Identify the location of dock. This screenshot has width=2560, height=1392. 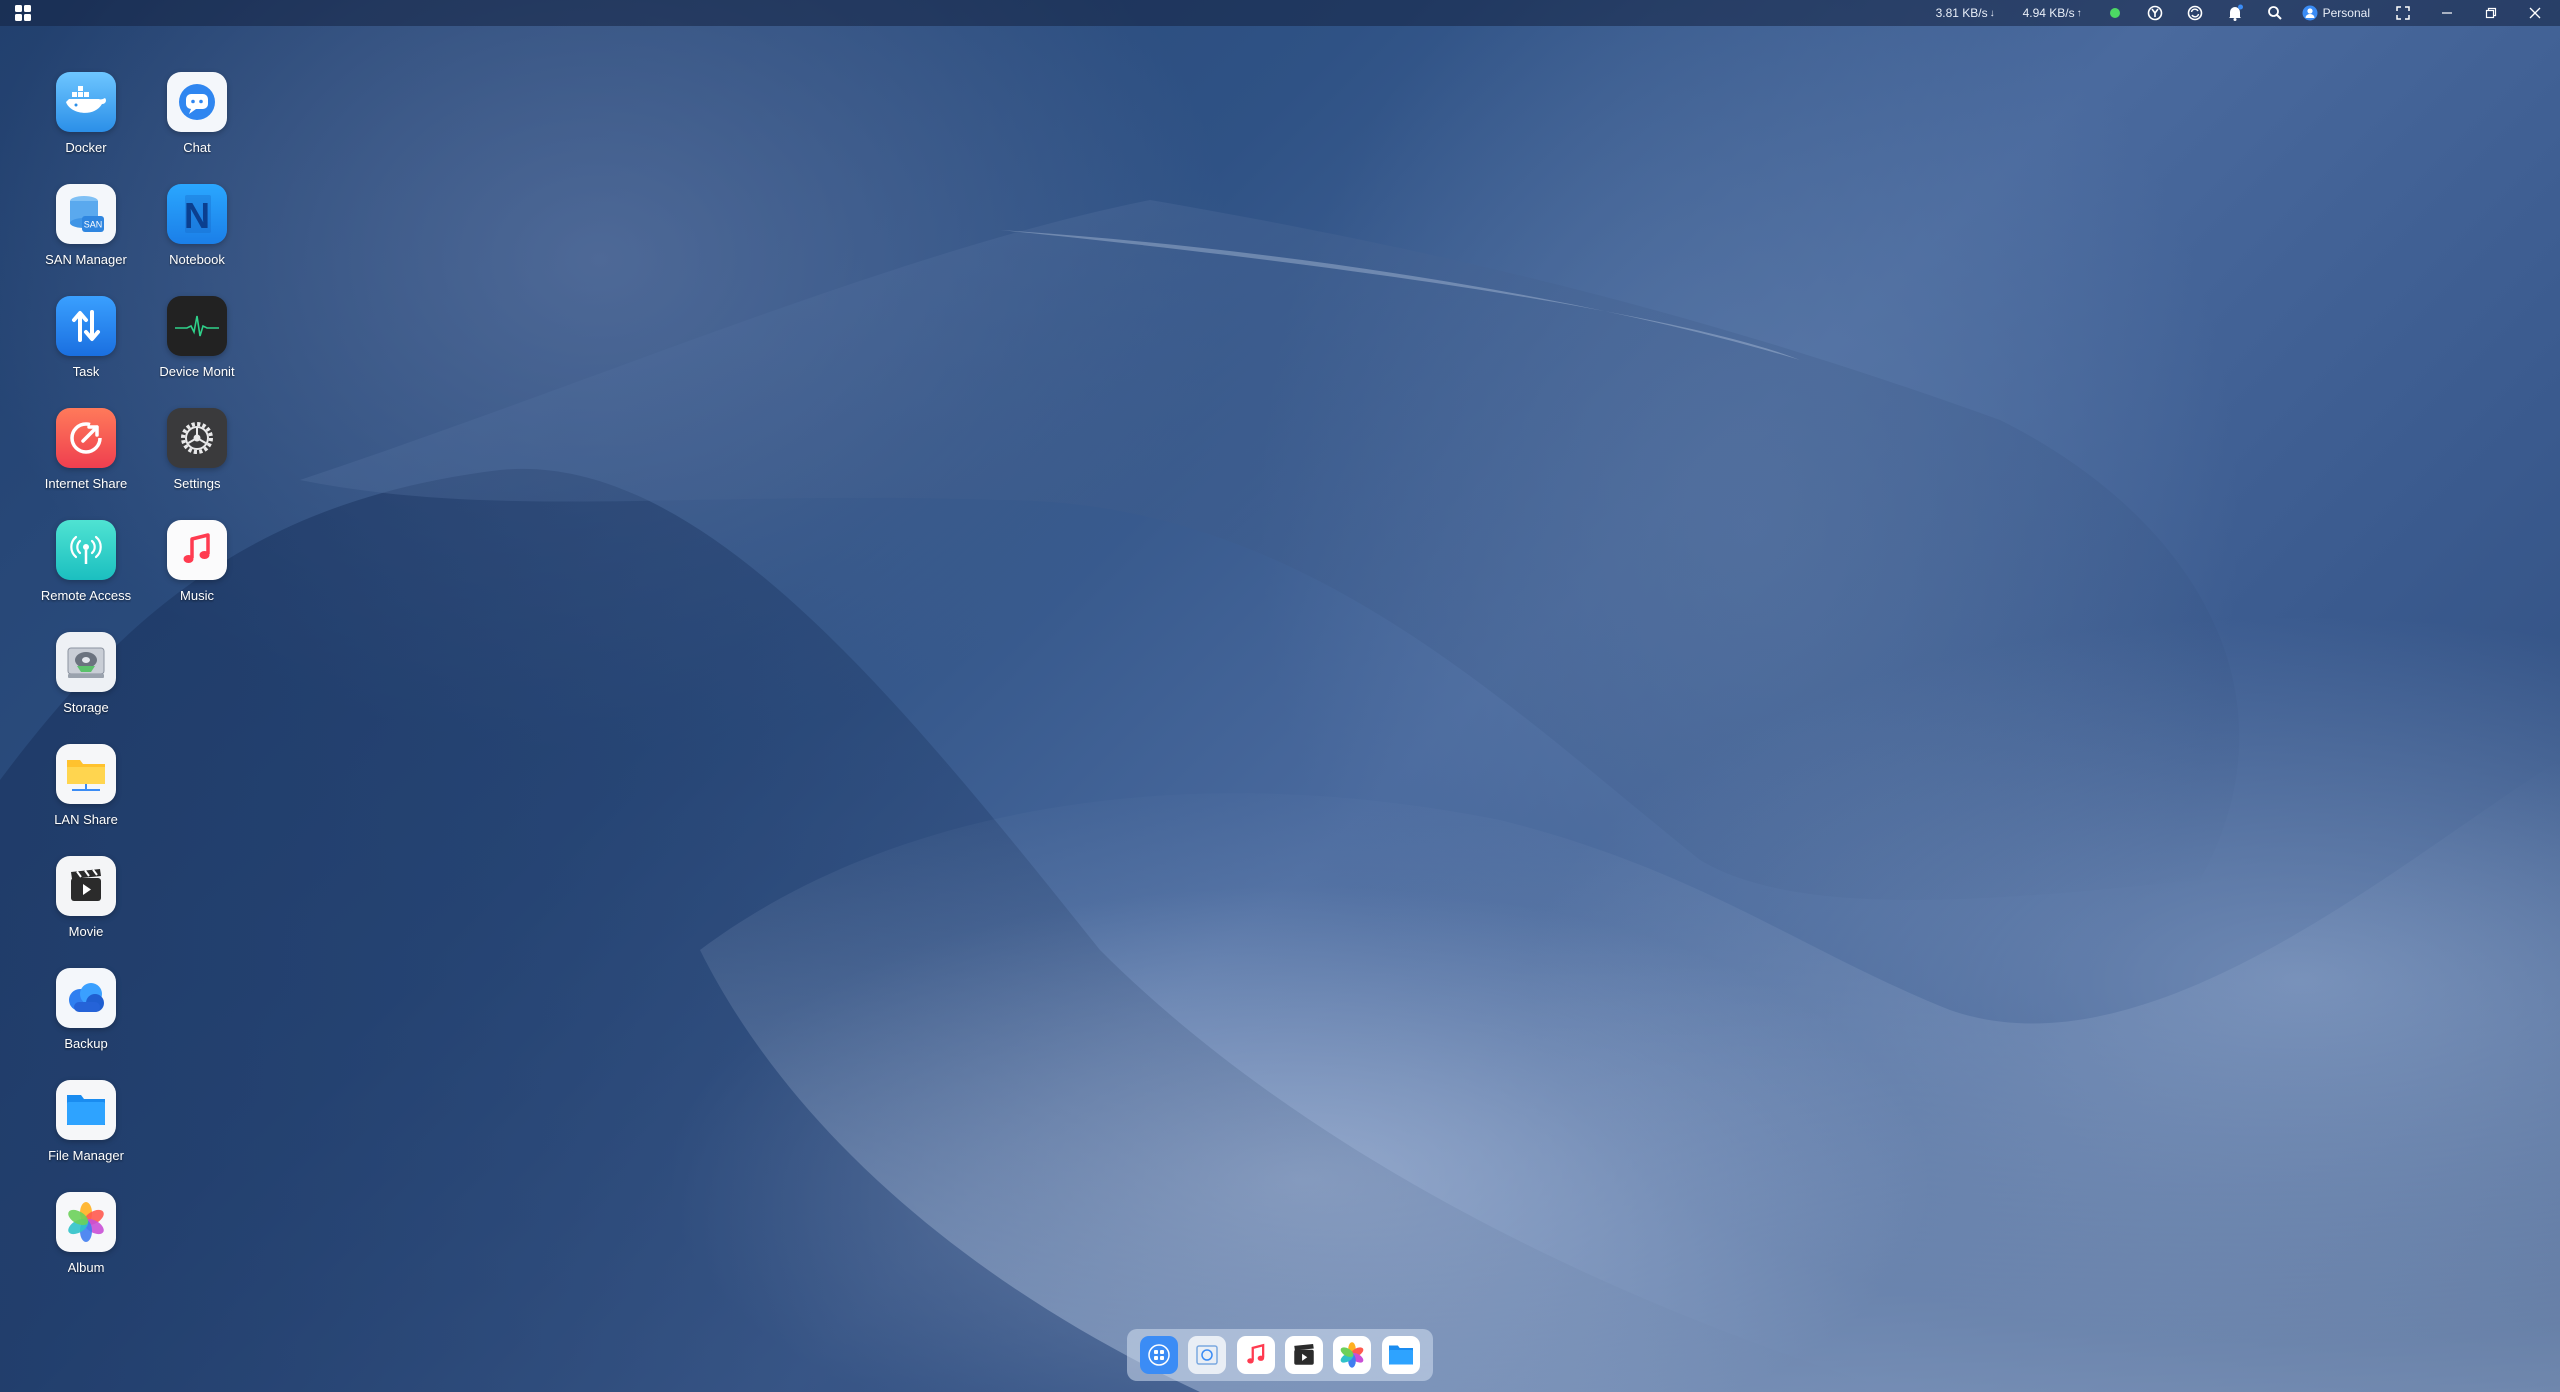
(1280, 1355).